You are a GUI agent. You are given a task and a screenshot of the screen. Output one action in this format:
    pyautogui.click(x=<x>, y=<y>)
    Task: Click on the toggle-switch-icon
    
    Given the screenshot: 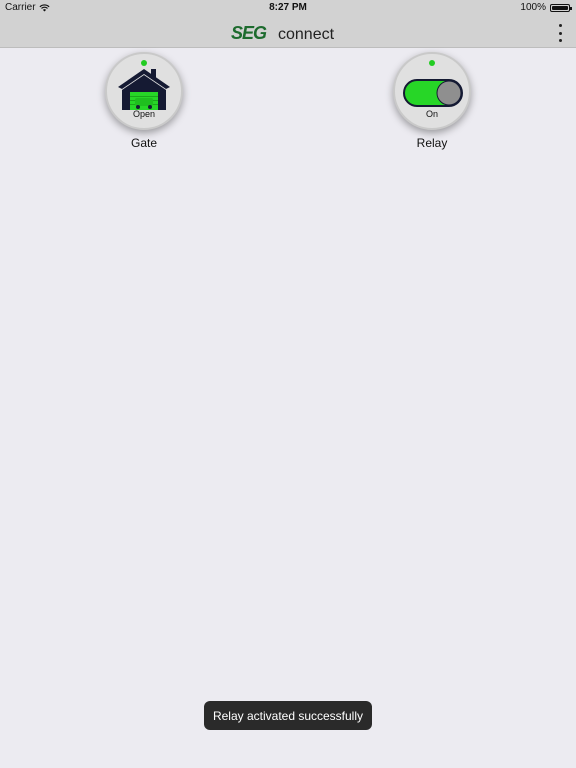 What is the action you would take?
    pyautogui.click(x=433, y=93)
    